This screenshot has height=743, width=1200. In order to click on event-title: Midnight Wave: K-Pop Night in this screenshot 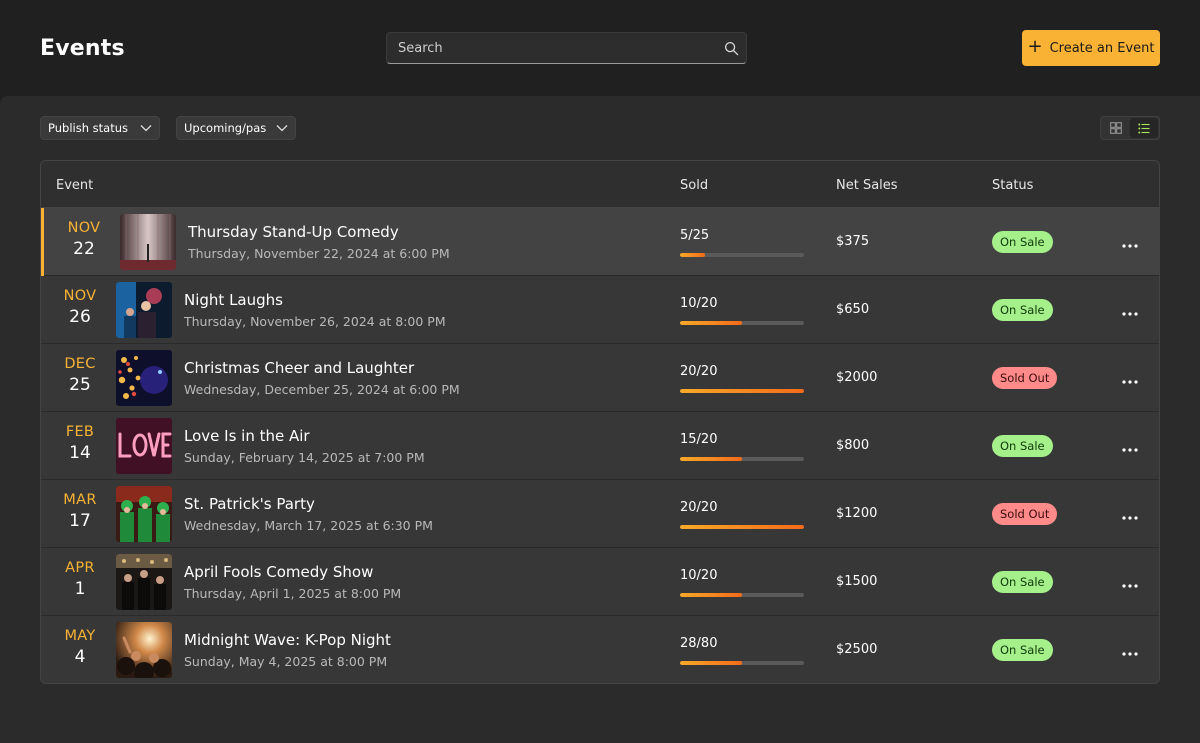, I will do `click(287, 640)`.